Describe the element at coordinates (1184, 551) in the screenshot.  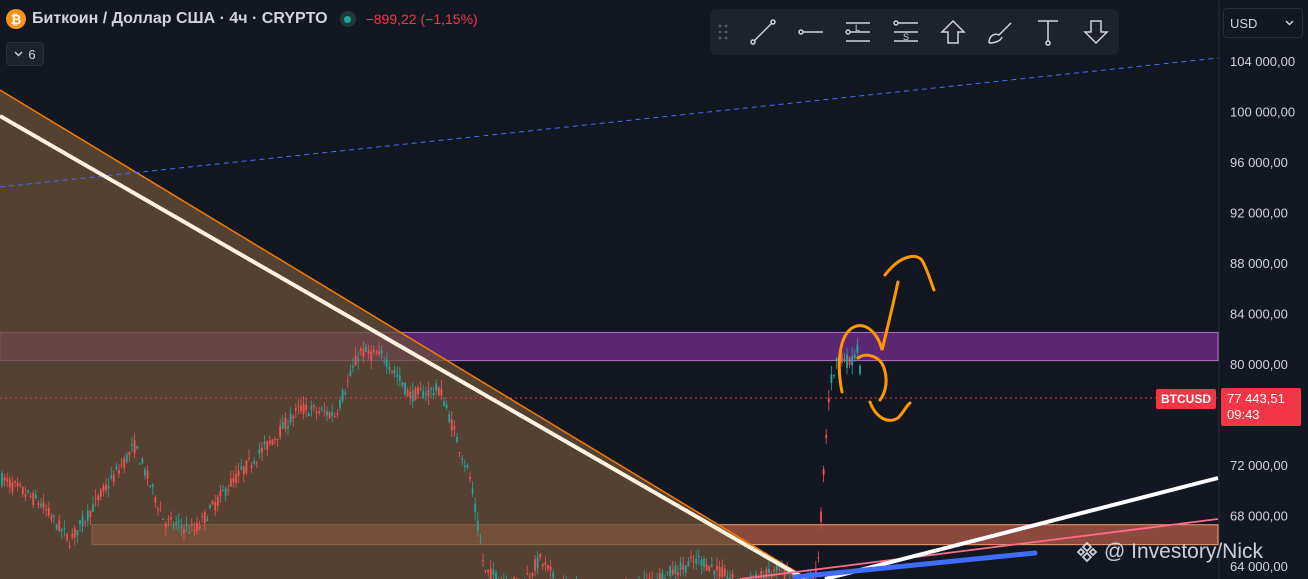
I see `watermark-text: @ Investory/Nick` at that location.